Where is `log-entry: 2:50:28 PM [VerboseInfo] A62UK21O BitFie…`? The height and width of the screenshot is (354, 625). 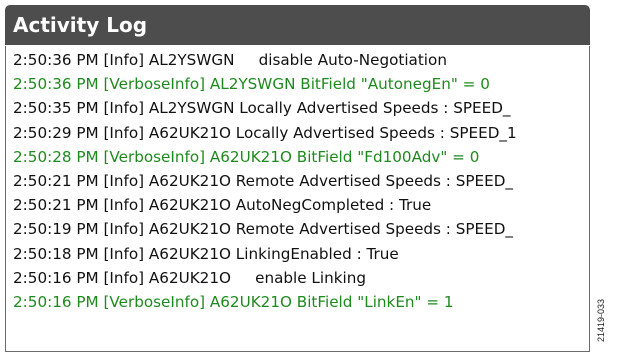
log-entry: 2:50:28 PM [VerboseInfo] A62UK21O BitFie… is located at coordinates (246, 156).